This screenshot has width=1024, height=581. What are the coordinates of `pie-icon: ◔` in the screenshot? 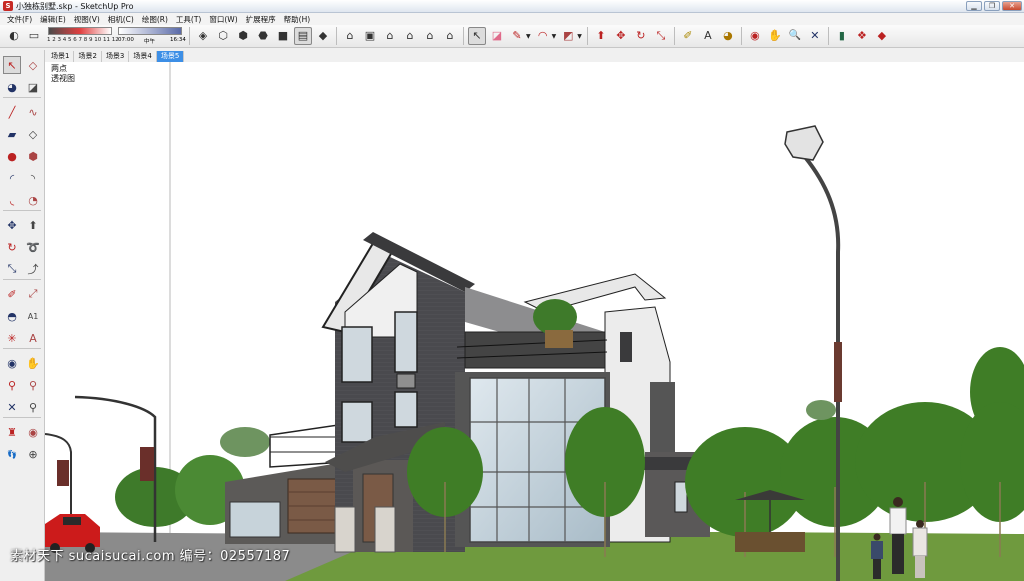 It's located at (33, 200).